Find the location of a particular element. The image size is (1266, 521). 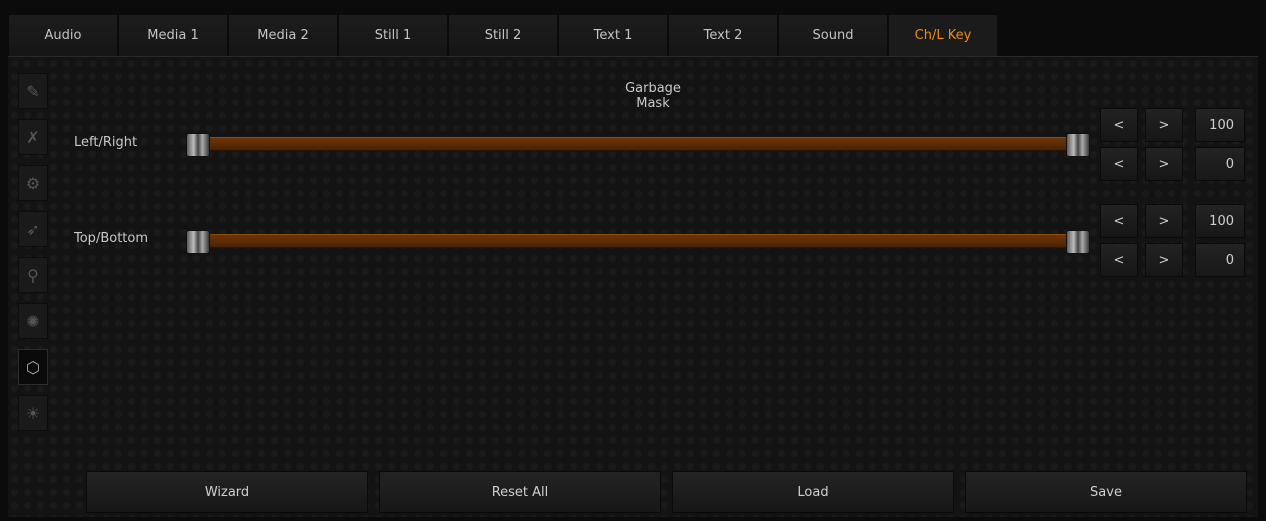

wizard-button: Wizard is located at coordinates (227, 492).